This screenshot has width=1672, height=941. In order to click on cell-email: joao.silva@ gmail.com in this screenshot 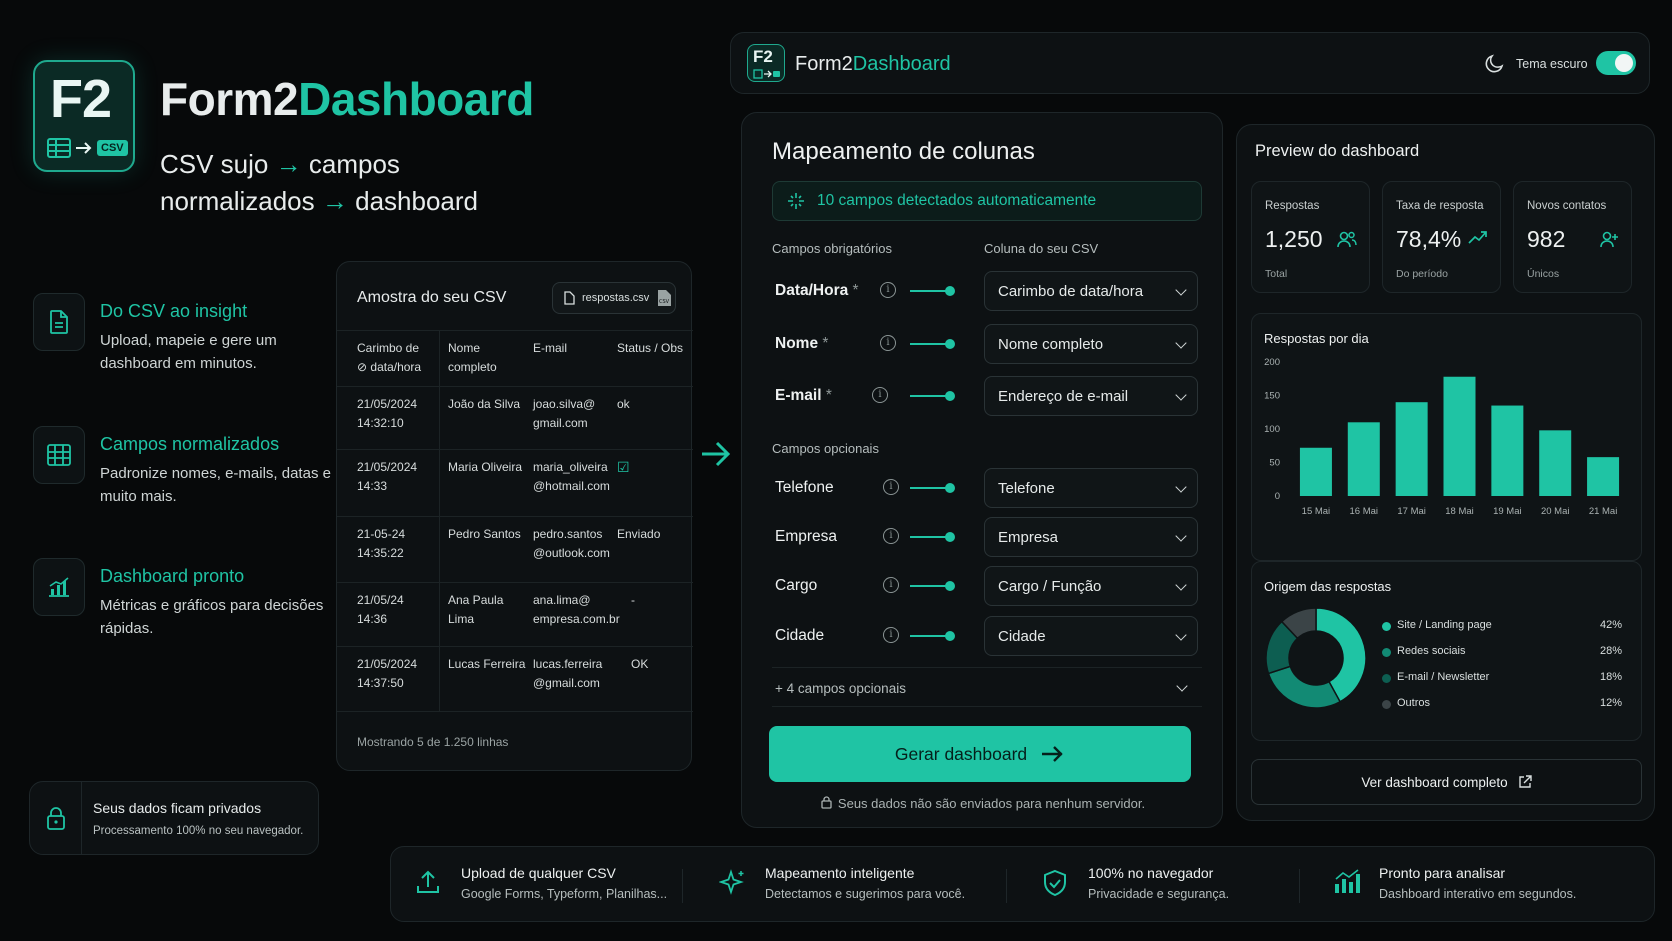, I will do `click(564, 413)`.